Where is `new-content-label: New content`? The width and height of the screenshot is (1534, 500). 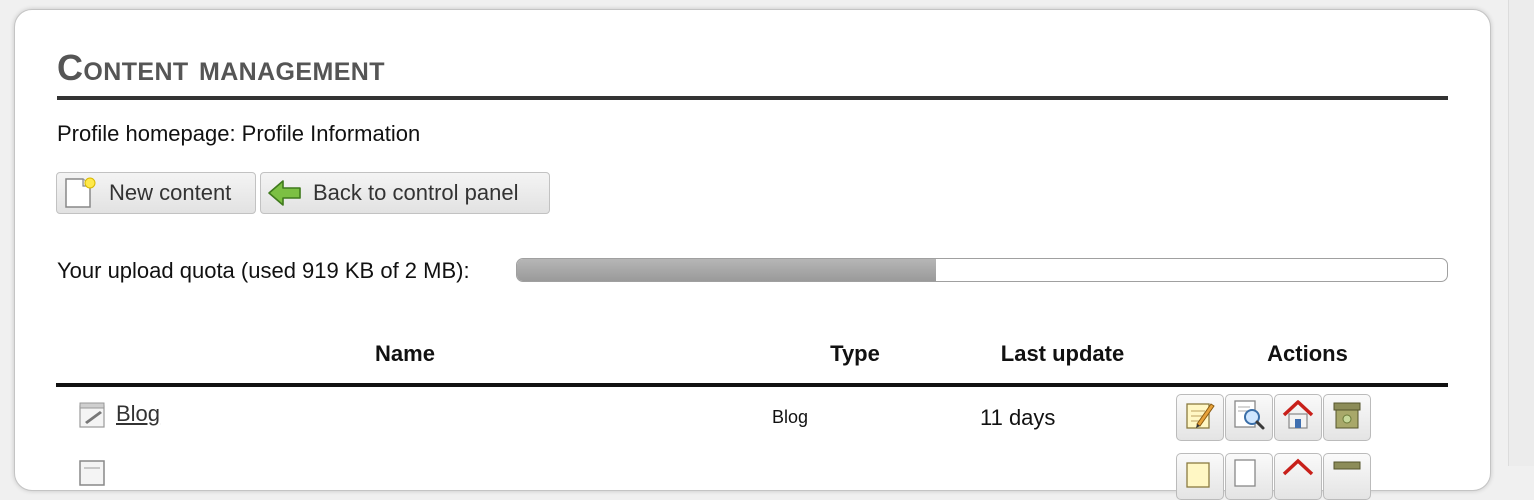
new-content-label: New content is located at coordinates (170, 192).